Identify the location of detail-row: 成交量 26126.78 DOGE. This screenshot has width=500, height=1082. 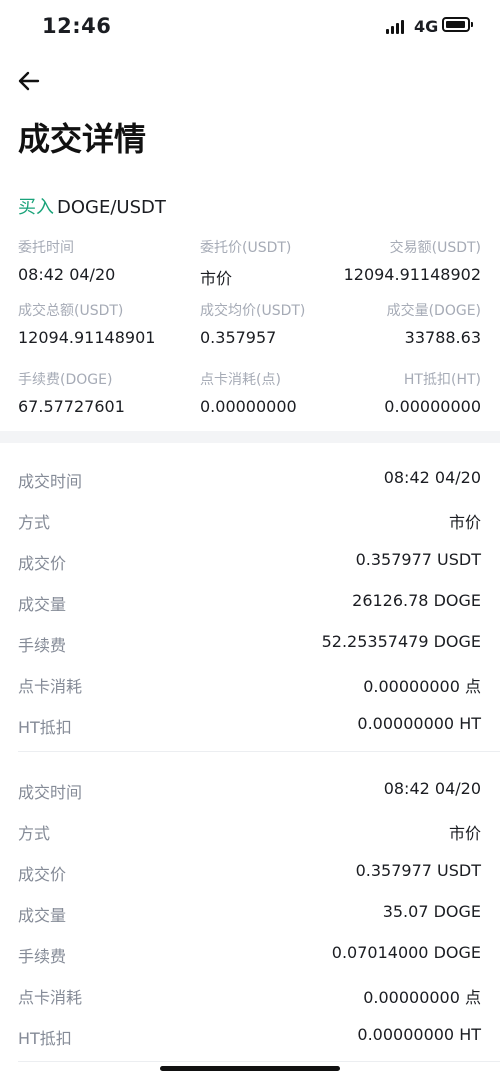
(250, 602).